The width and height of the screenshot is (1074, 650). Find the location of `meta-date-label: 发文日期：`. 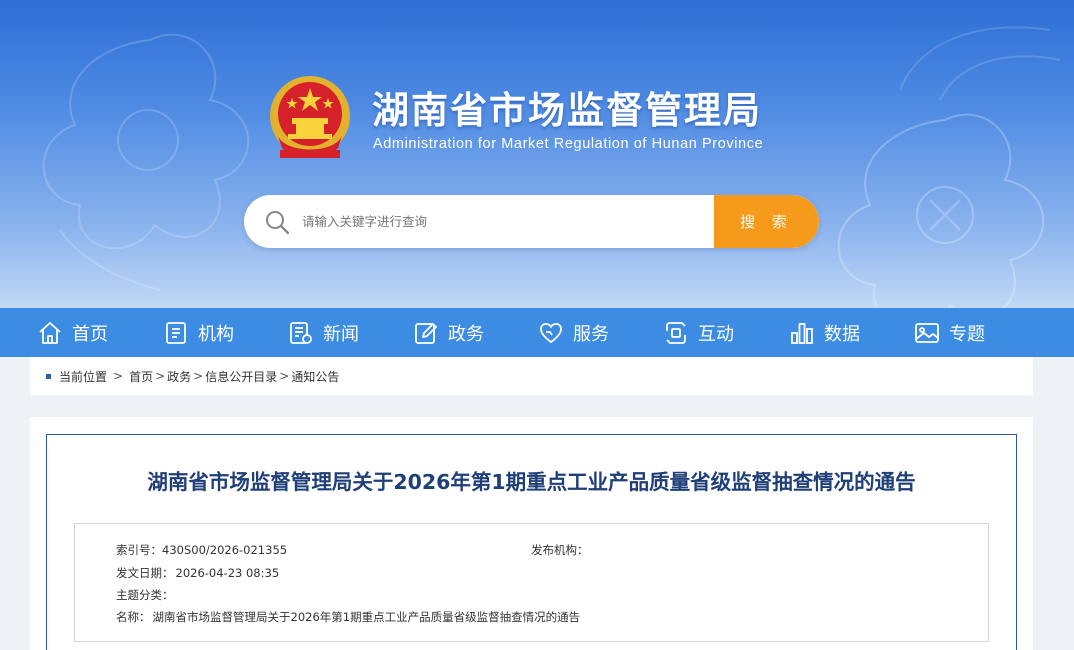

meta-date-label: 发文日期： is located at coordinates (145, 573).